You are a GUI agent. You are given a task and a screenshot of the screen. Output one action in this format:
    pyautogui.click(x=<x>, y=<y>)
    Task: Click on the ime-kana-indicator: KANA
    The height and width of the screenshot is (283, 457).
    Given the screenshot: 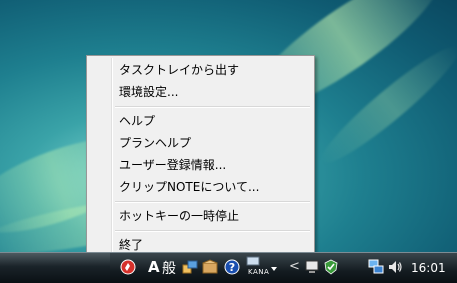 What is the action you would take?
    pyautogui.click(x=258, y=272)
    